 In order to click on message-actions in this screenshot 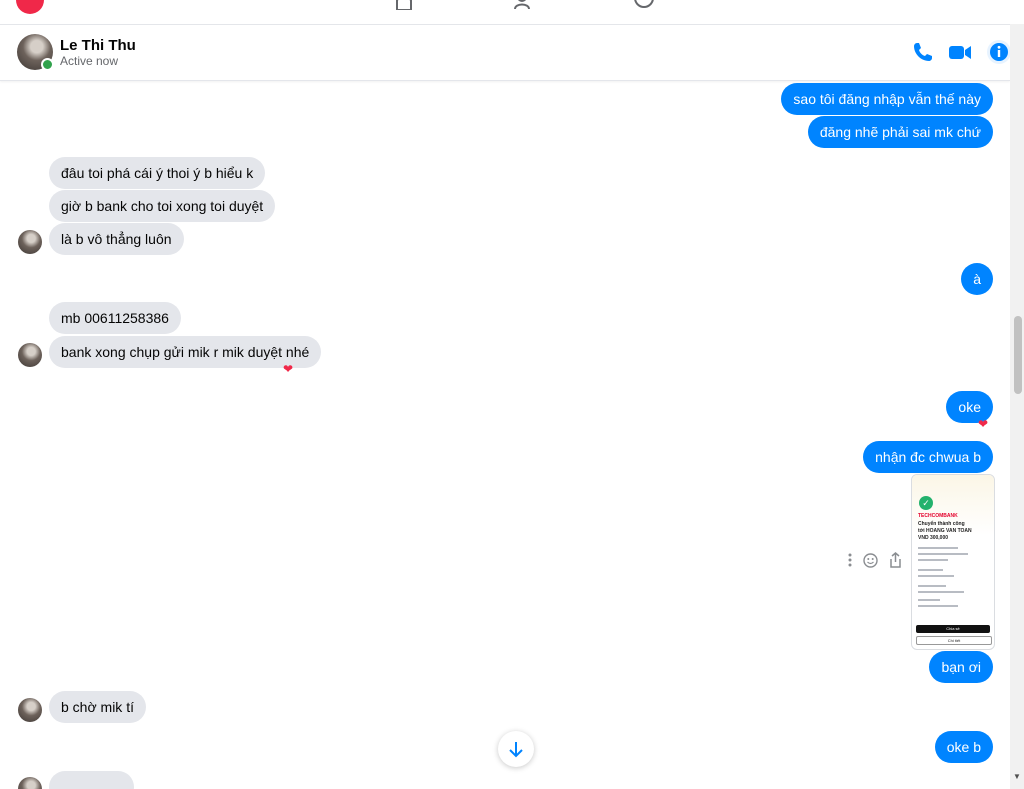, I will do `click(877, 562)`.